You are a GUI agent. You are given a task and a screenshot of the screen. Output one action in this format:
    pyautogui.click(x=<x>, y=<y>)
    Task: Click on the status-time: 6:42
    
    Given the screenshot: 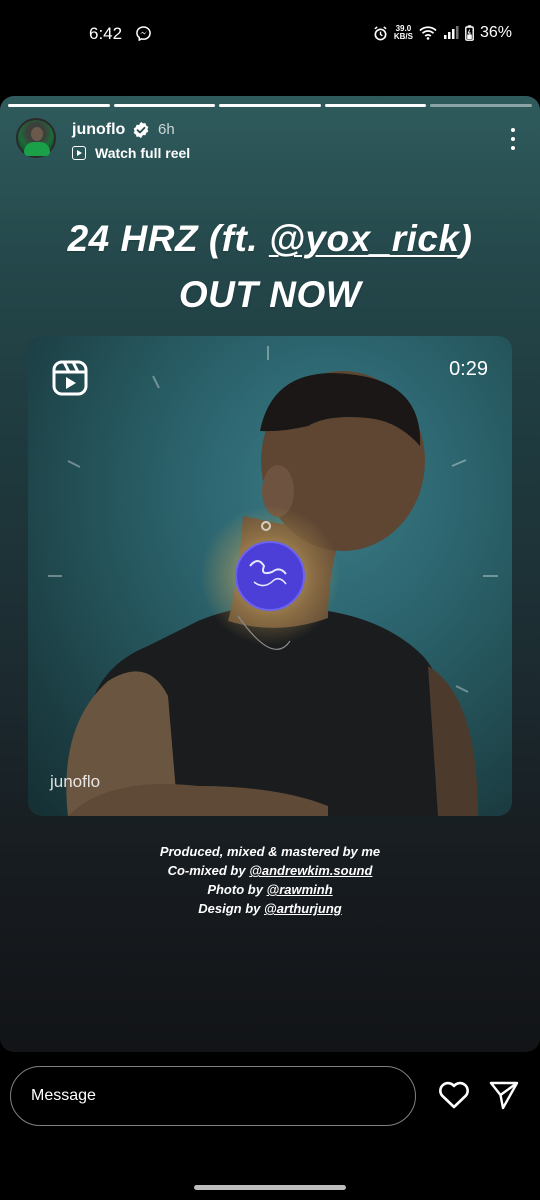 What is the action you would take?
    pyautogui.click(x=106, y=33)
    